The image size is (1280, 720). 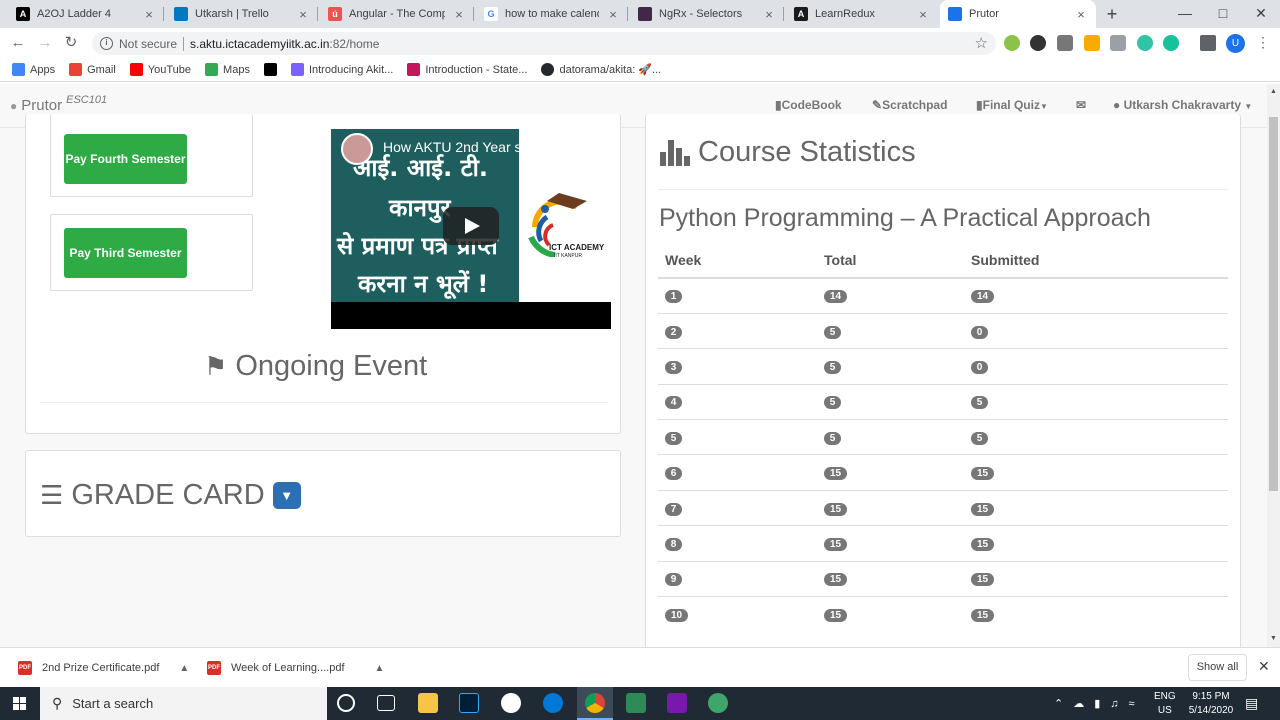 What do you see at coordinates (707, 14) in the screenshot?
I see `tab-5: NgRx - Selectors ×` at bounding box center [707, 14].